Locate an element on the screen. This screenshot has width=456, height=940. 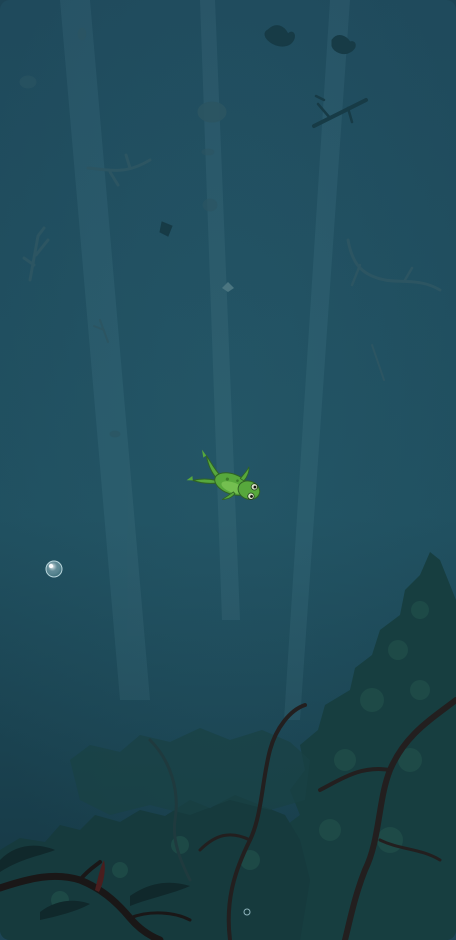
air-bubble is located at coordinates (54, 569).